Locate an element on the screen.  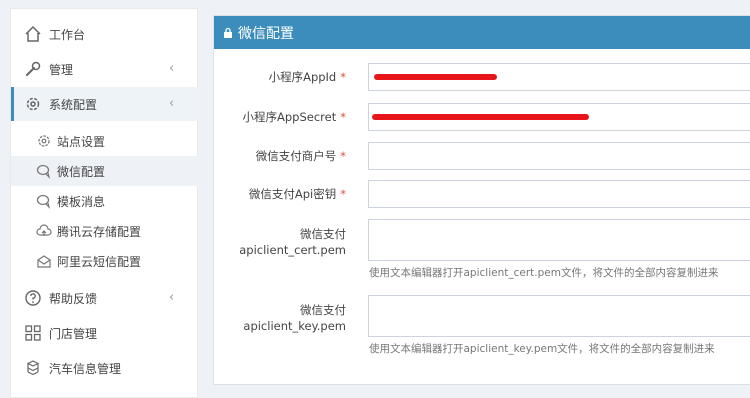
cert-pem-textarea is located at coordinates (559, 240).